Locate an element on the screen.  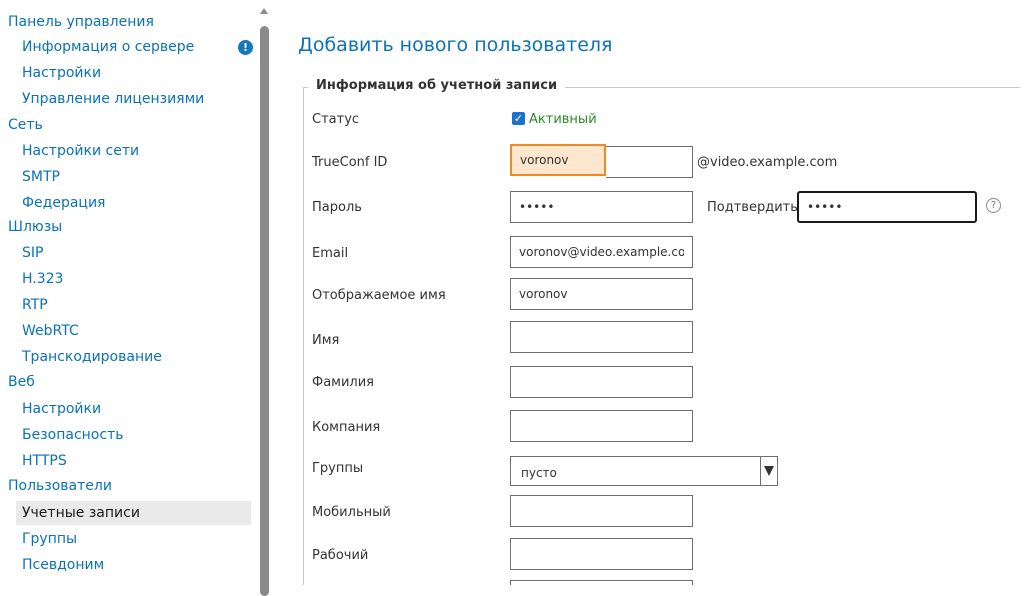
nav-section-gateways: Шлюзы is located at coordinates (35, 227).